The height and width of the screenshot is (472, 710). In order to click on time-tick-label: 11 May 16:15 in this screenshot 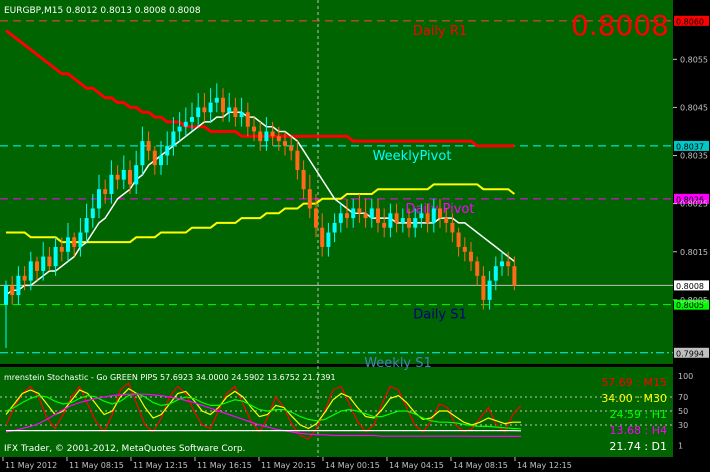, I will do `click(224, 465)`.